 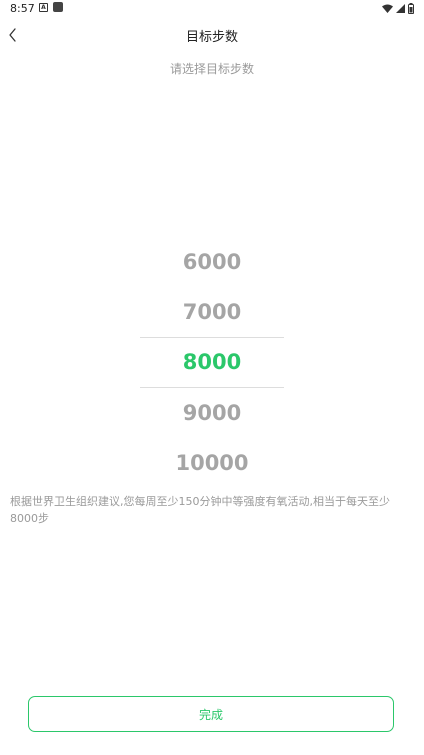 What do you see at coordinates (212, 312) in the screenshot?
I see `picker-option: 7000` at bounding box center [212, 312].